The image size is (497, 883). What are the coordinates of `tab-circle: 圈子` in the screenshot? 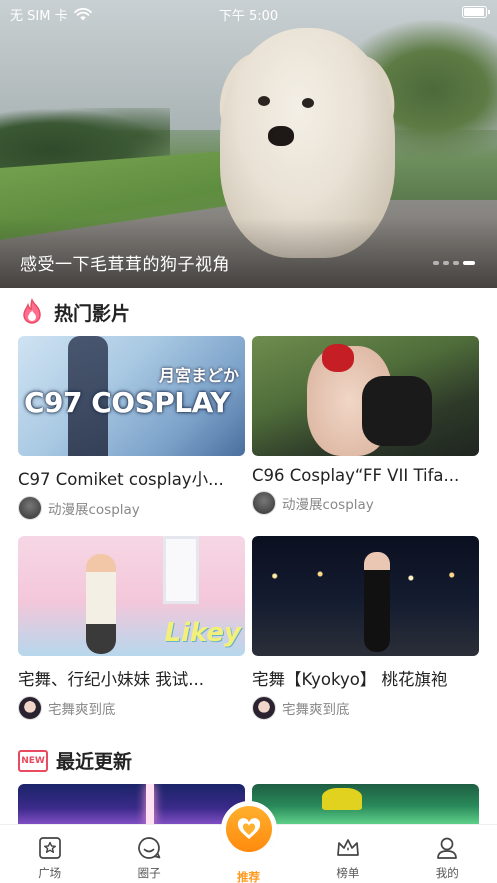 It's located at (148, 854).